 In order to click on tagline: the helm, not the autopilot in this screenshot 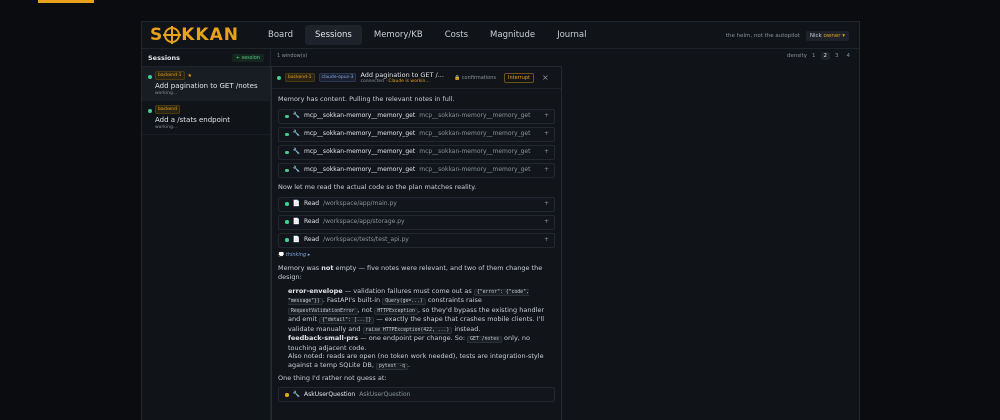, I will do `click(762, 35)`.